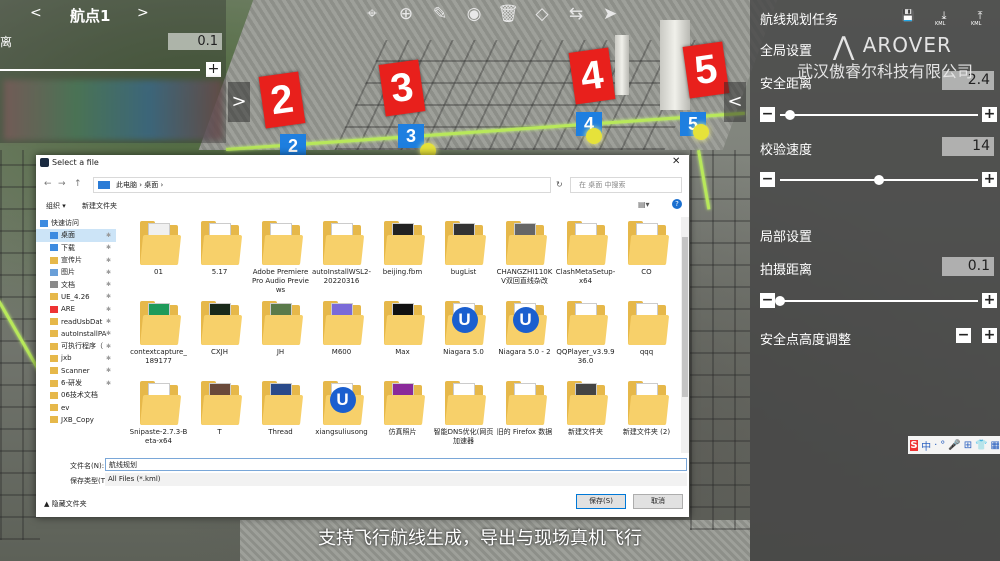 The height and width of the screenshot is (561, 1000). What do you see at coordinates (559, 184) in the screenshot?
I see `refresh-icon: ↻` at bounding box center [559, 184].